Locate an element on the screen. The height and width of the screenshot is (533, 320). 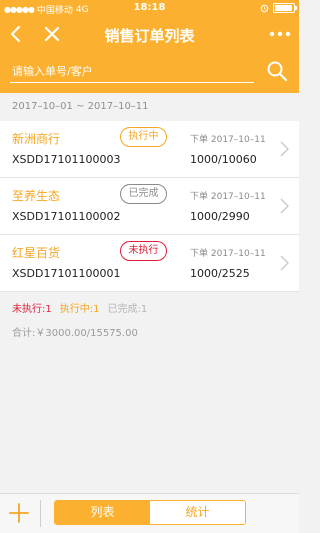
order-quantity: 1000/2525 is located at coordinates (220, 273).